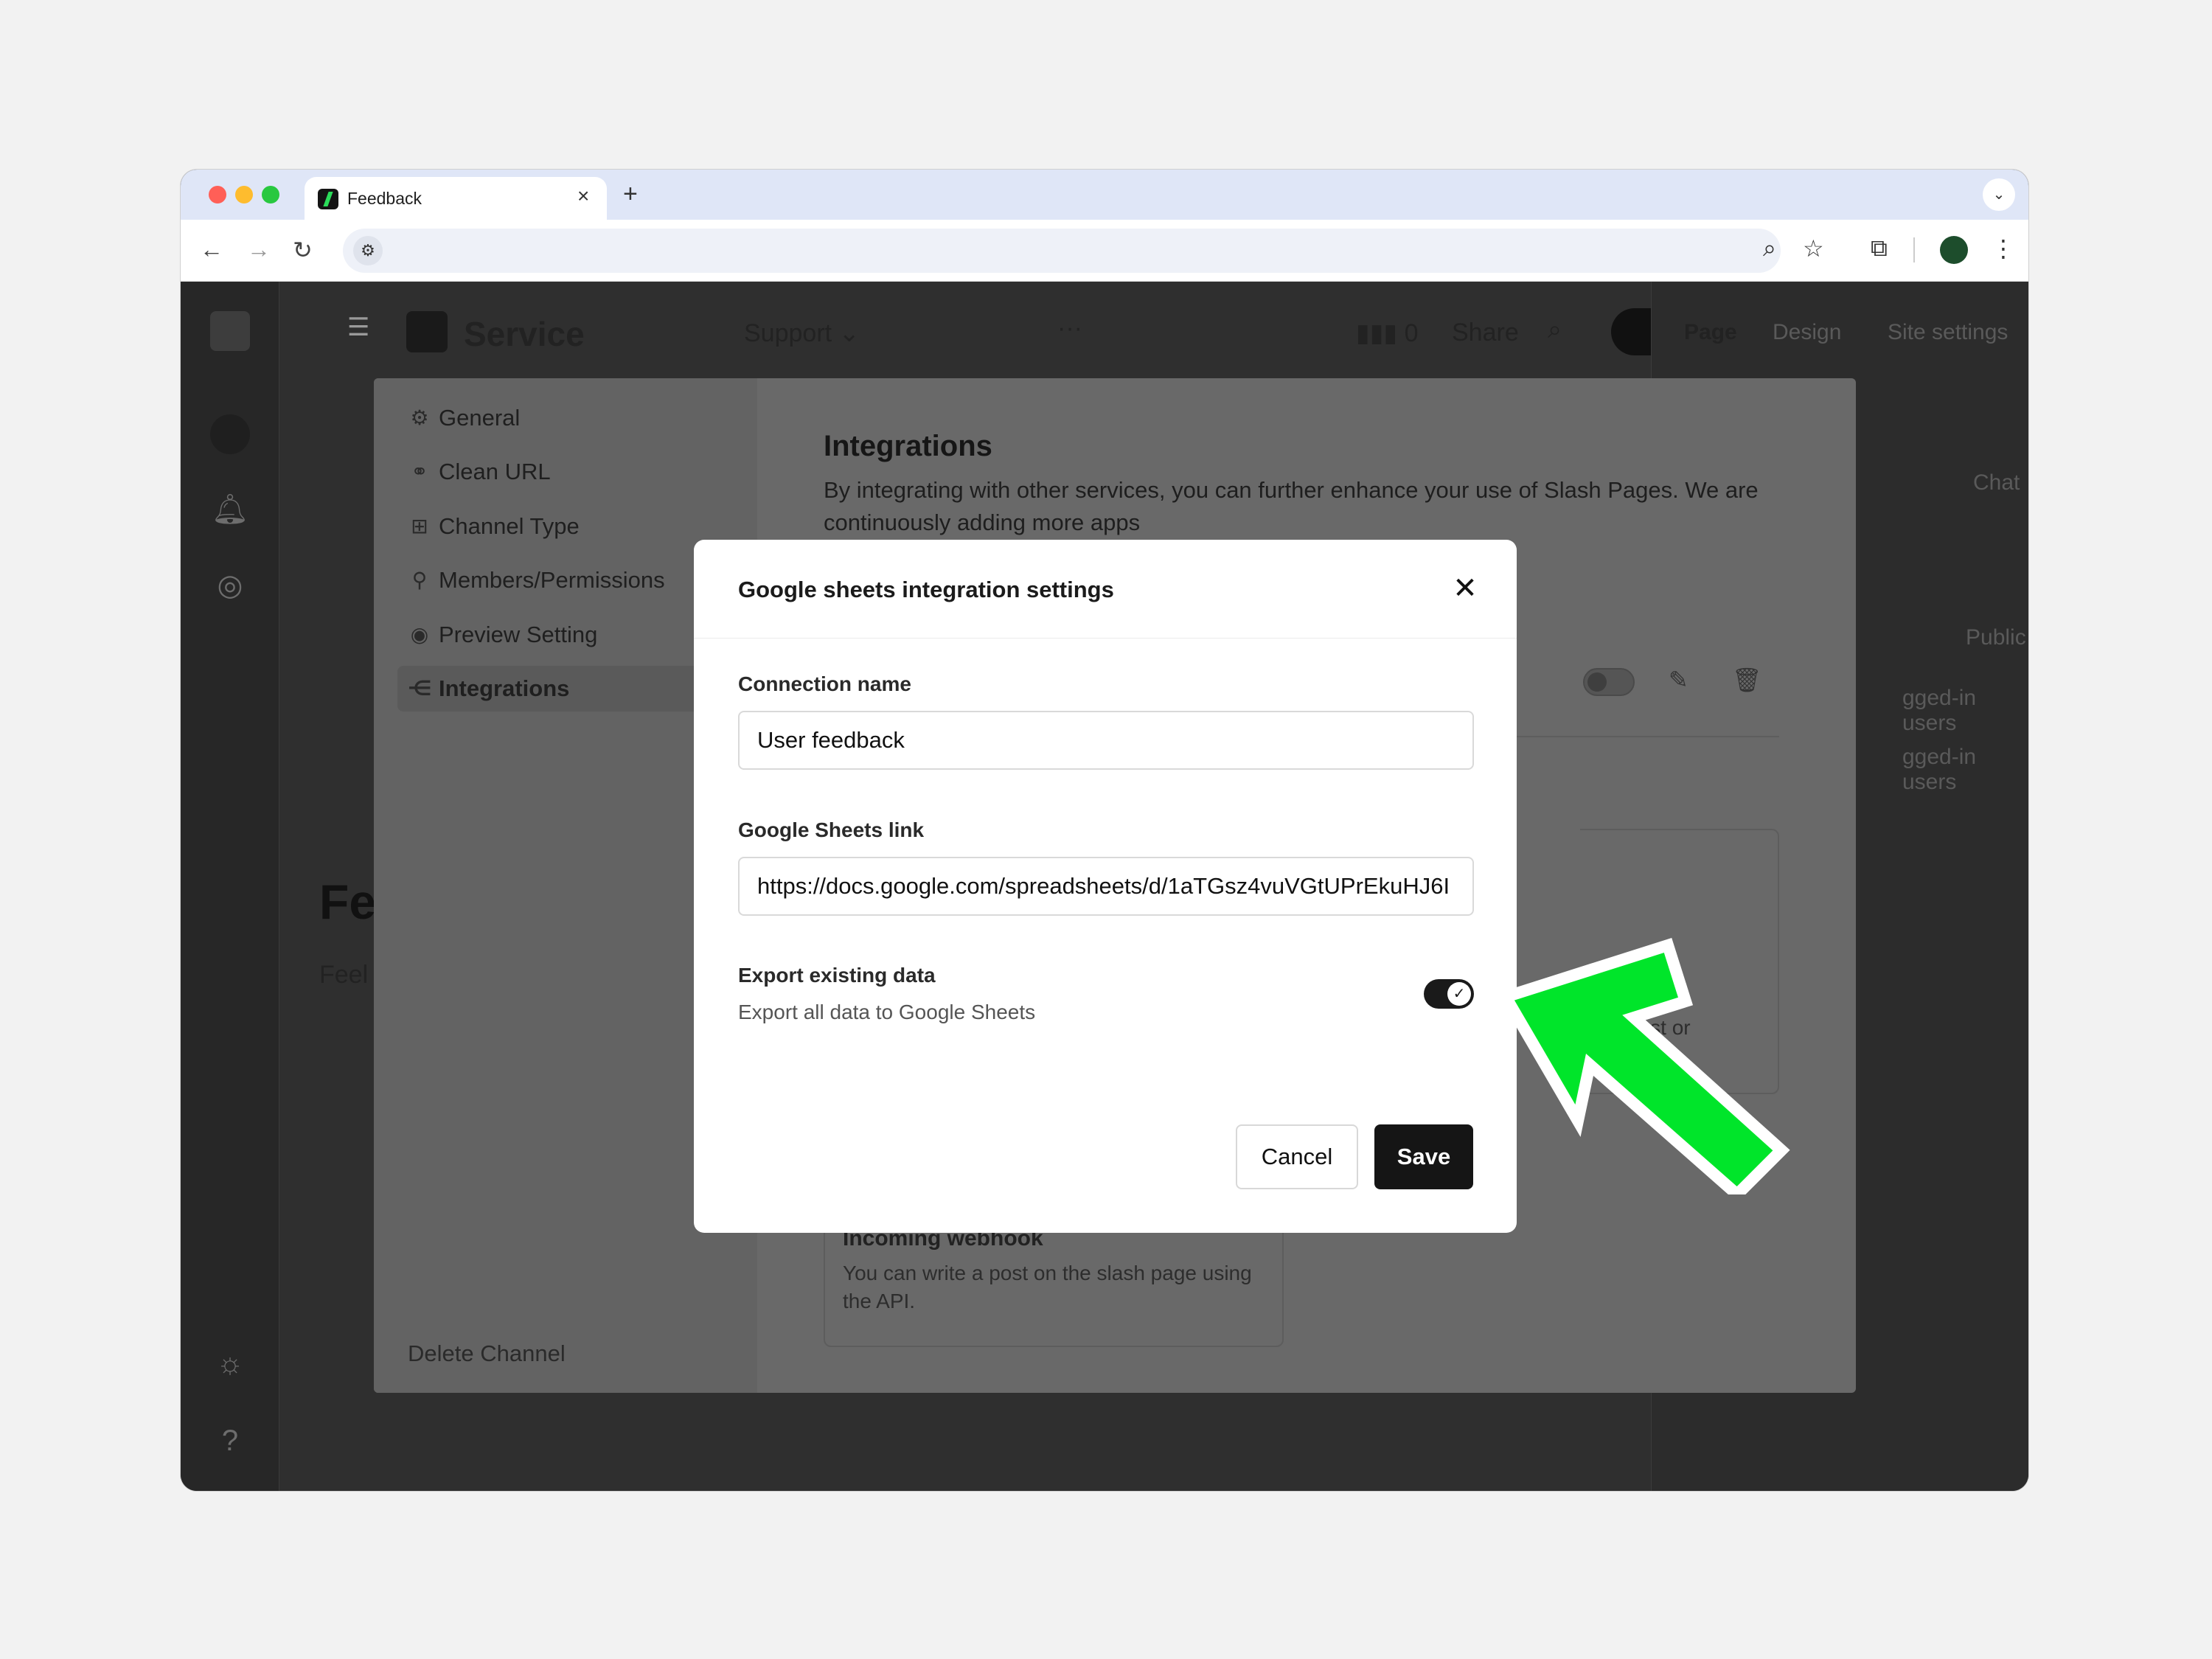 The image size is (2212, 1659). Describe the element at coordinates (217, 195) in the screenshot. I see `close-window-button` at that location.